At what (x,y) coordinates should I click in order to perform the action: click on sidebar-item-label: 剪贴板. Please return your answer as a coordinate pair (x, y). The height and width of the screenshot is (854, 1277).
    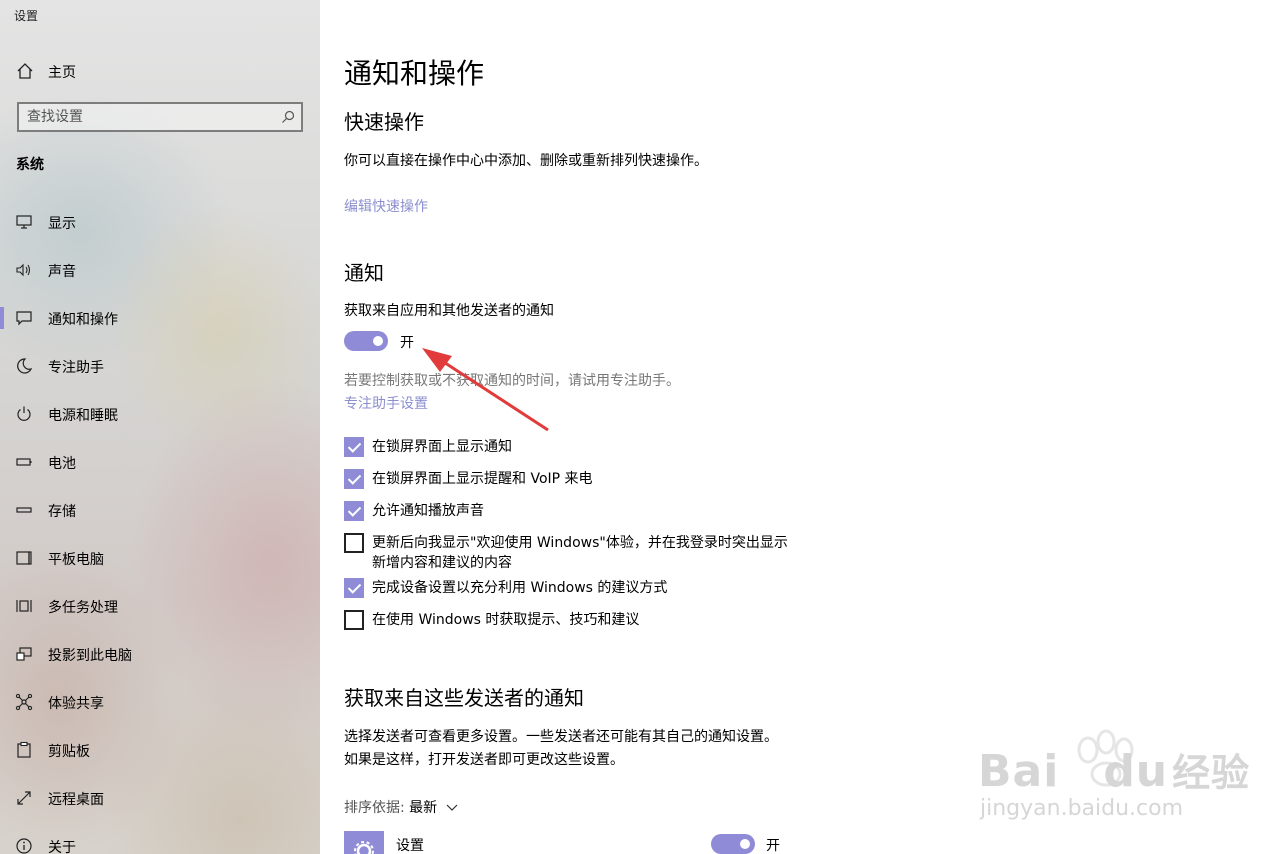
    Looking at the image, I should click on (69, 752).